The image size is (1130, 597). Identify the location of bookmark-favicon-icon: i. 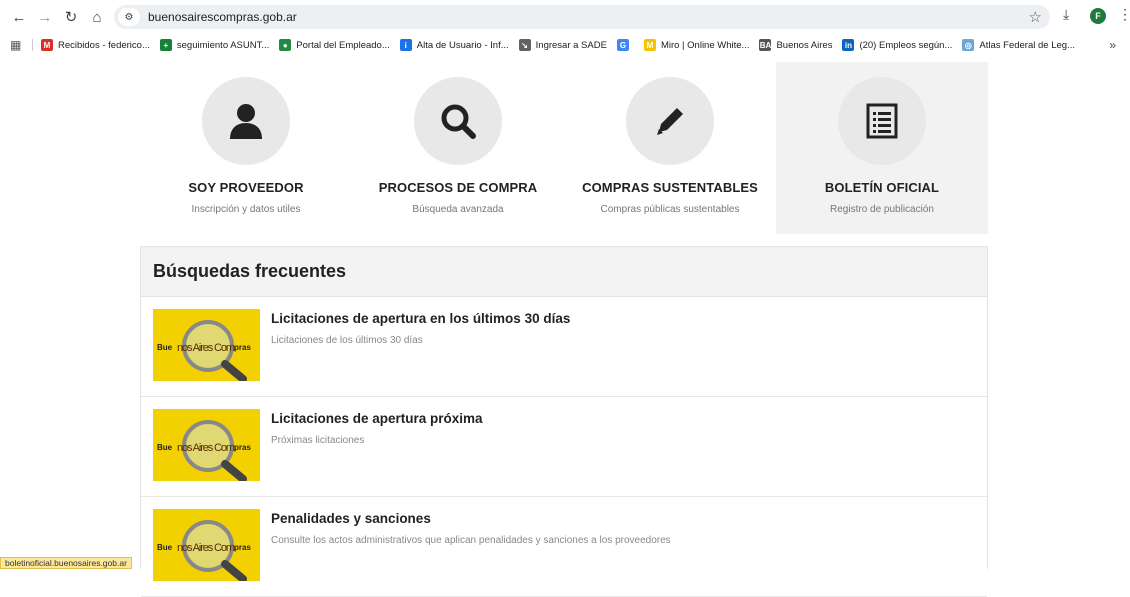
(405, 45).